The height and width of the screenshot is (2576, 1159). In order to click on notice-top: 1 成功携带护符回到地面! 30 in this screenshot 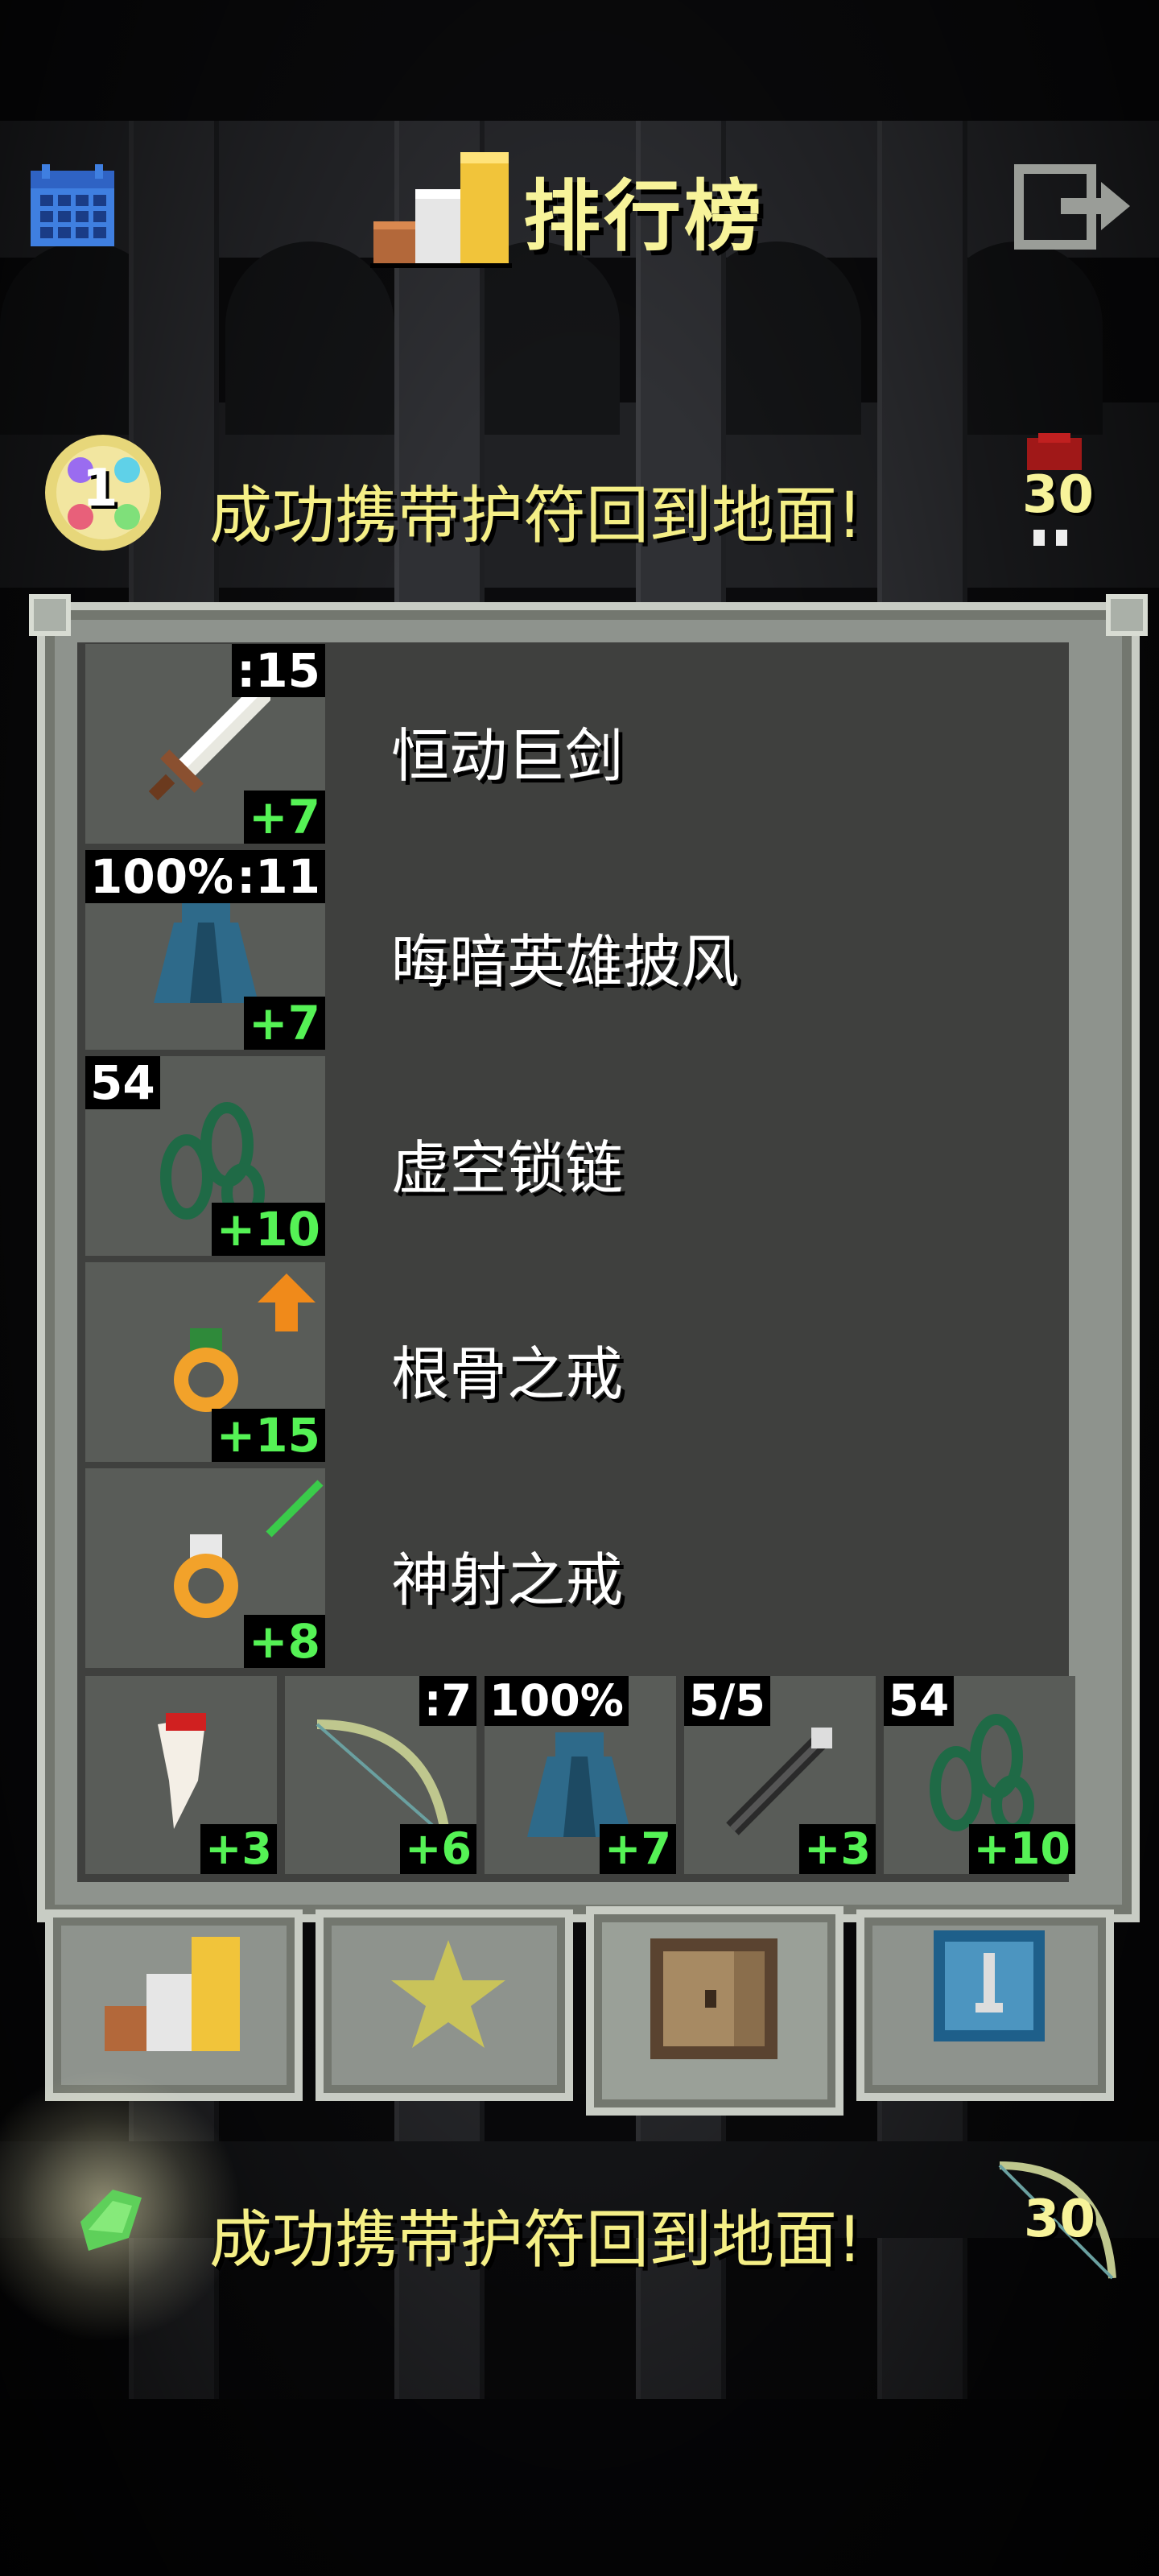, I will do `click(579, 493)`.